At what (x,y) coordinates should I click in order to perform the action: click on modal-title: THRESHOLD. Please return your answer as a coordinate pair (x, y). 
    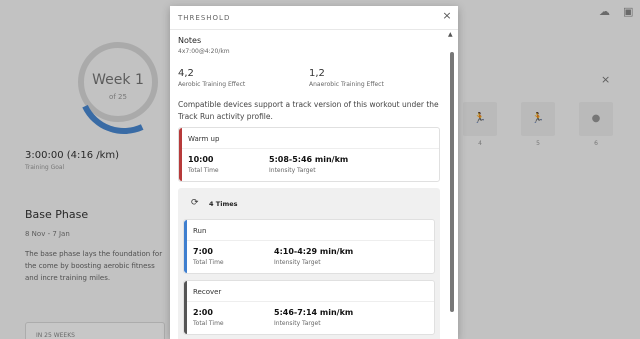
    Looking at the image, I should click on (204, 18).